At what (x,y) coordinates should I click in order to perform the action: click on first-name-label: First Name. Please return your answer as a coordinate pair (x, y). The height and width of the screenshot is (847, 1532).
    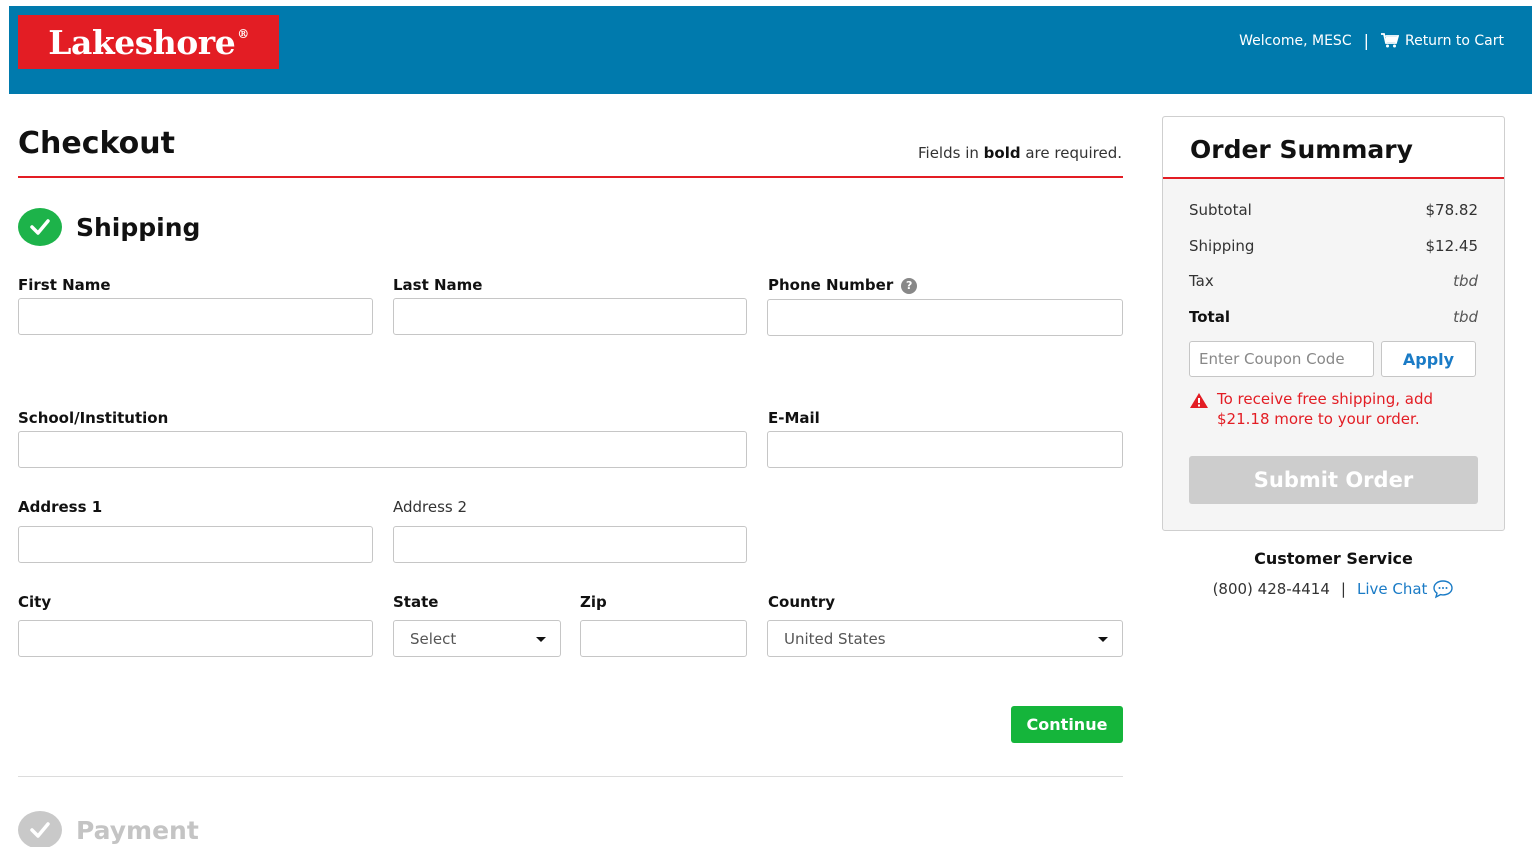
    Looking at the image, I should click on (64, 285).